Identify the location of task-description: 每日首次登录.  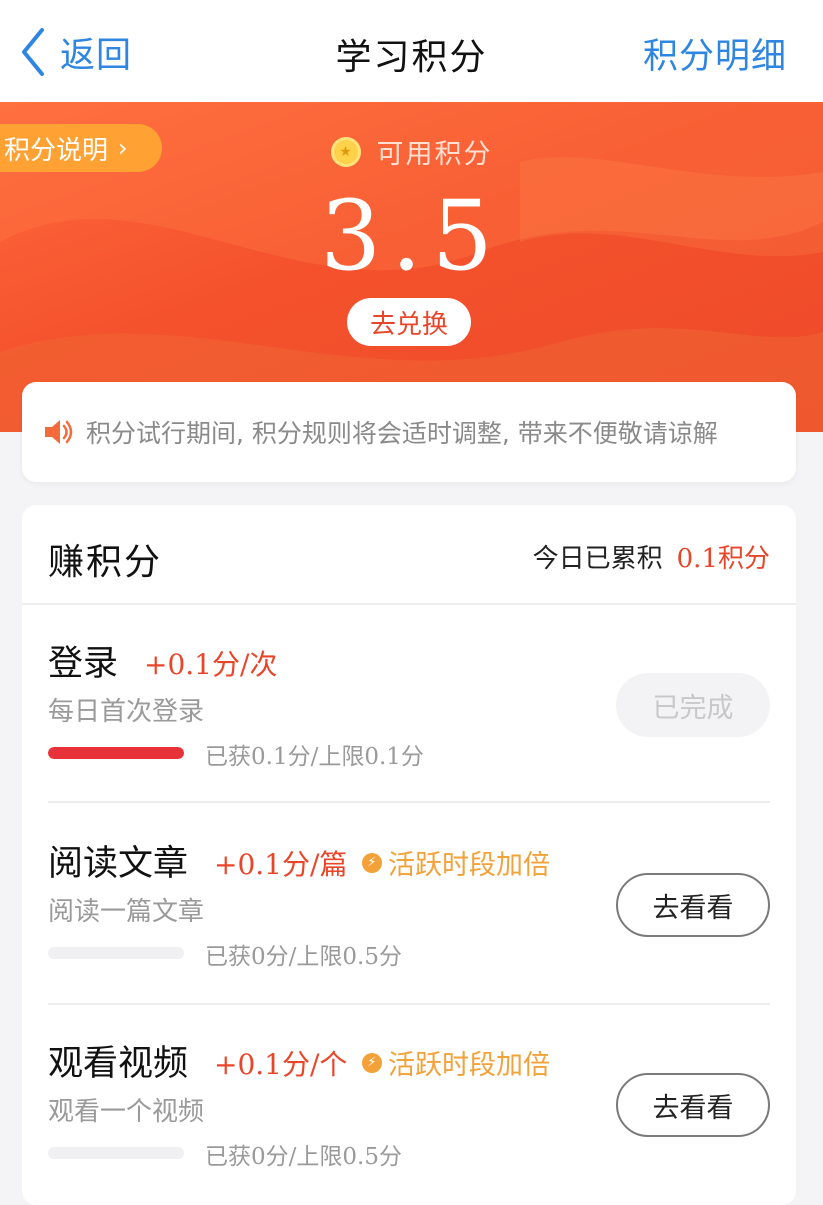
(126, 712).